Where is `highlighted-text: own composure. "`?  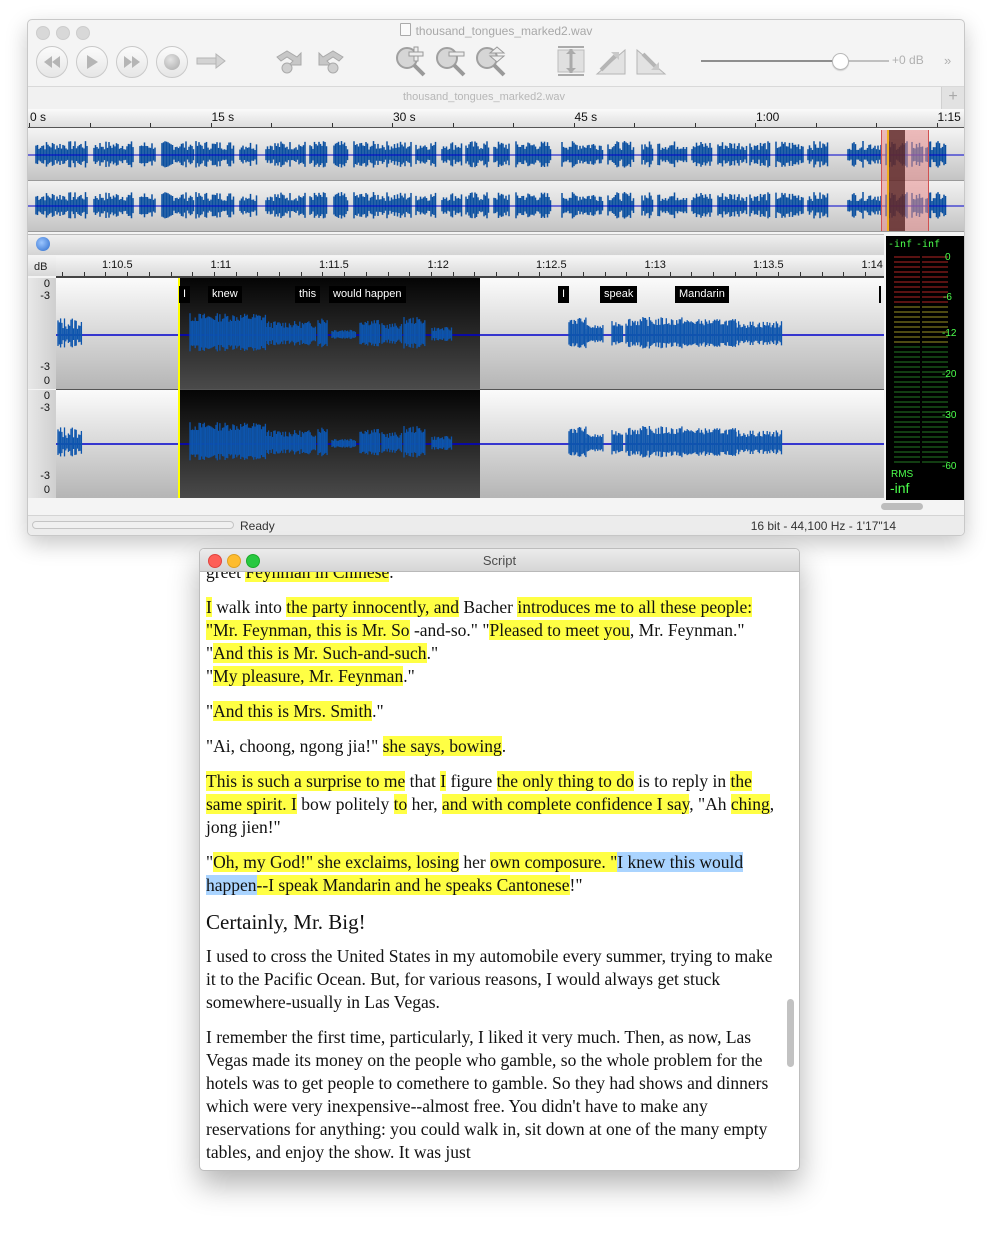
highlighted-text: own composure. " is located at coordinates (554, 862).